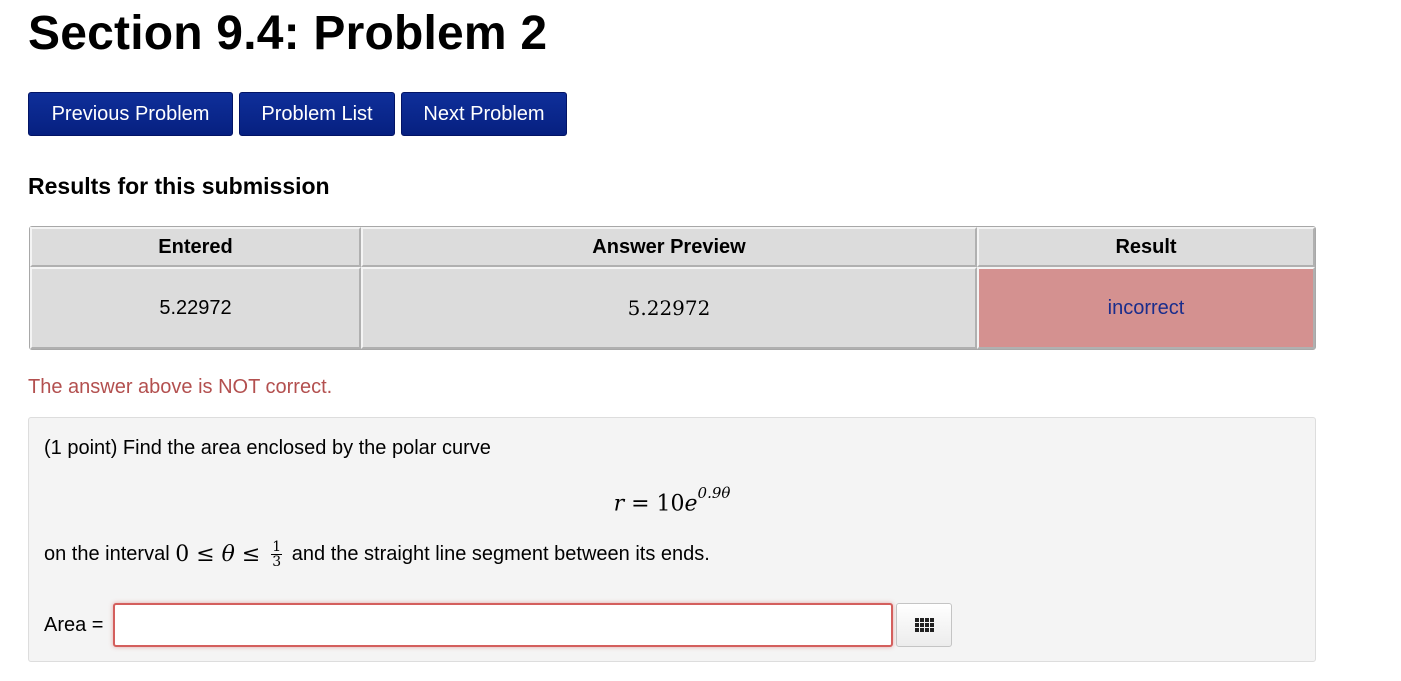 The height and width of the screenshot is (681, 1401). I want to click on column-header-entered: Entered, so click(195, 247).